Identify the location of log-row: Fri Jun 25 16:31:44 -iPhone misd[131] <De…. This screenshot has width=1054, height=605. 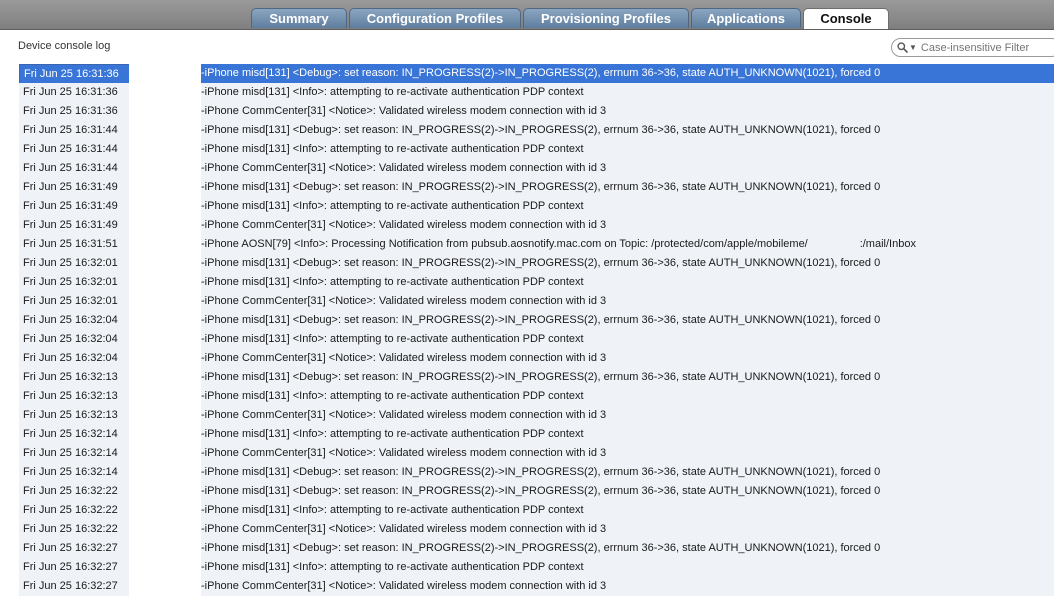
(536, 130).